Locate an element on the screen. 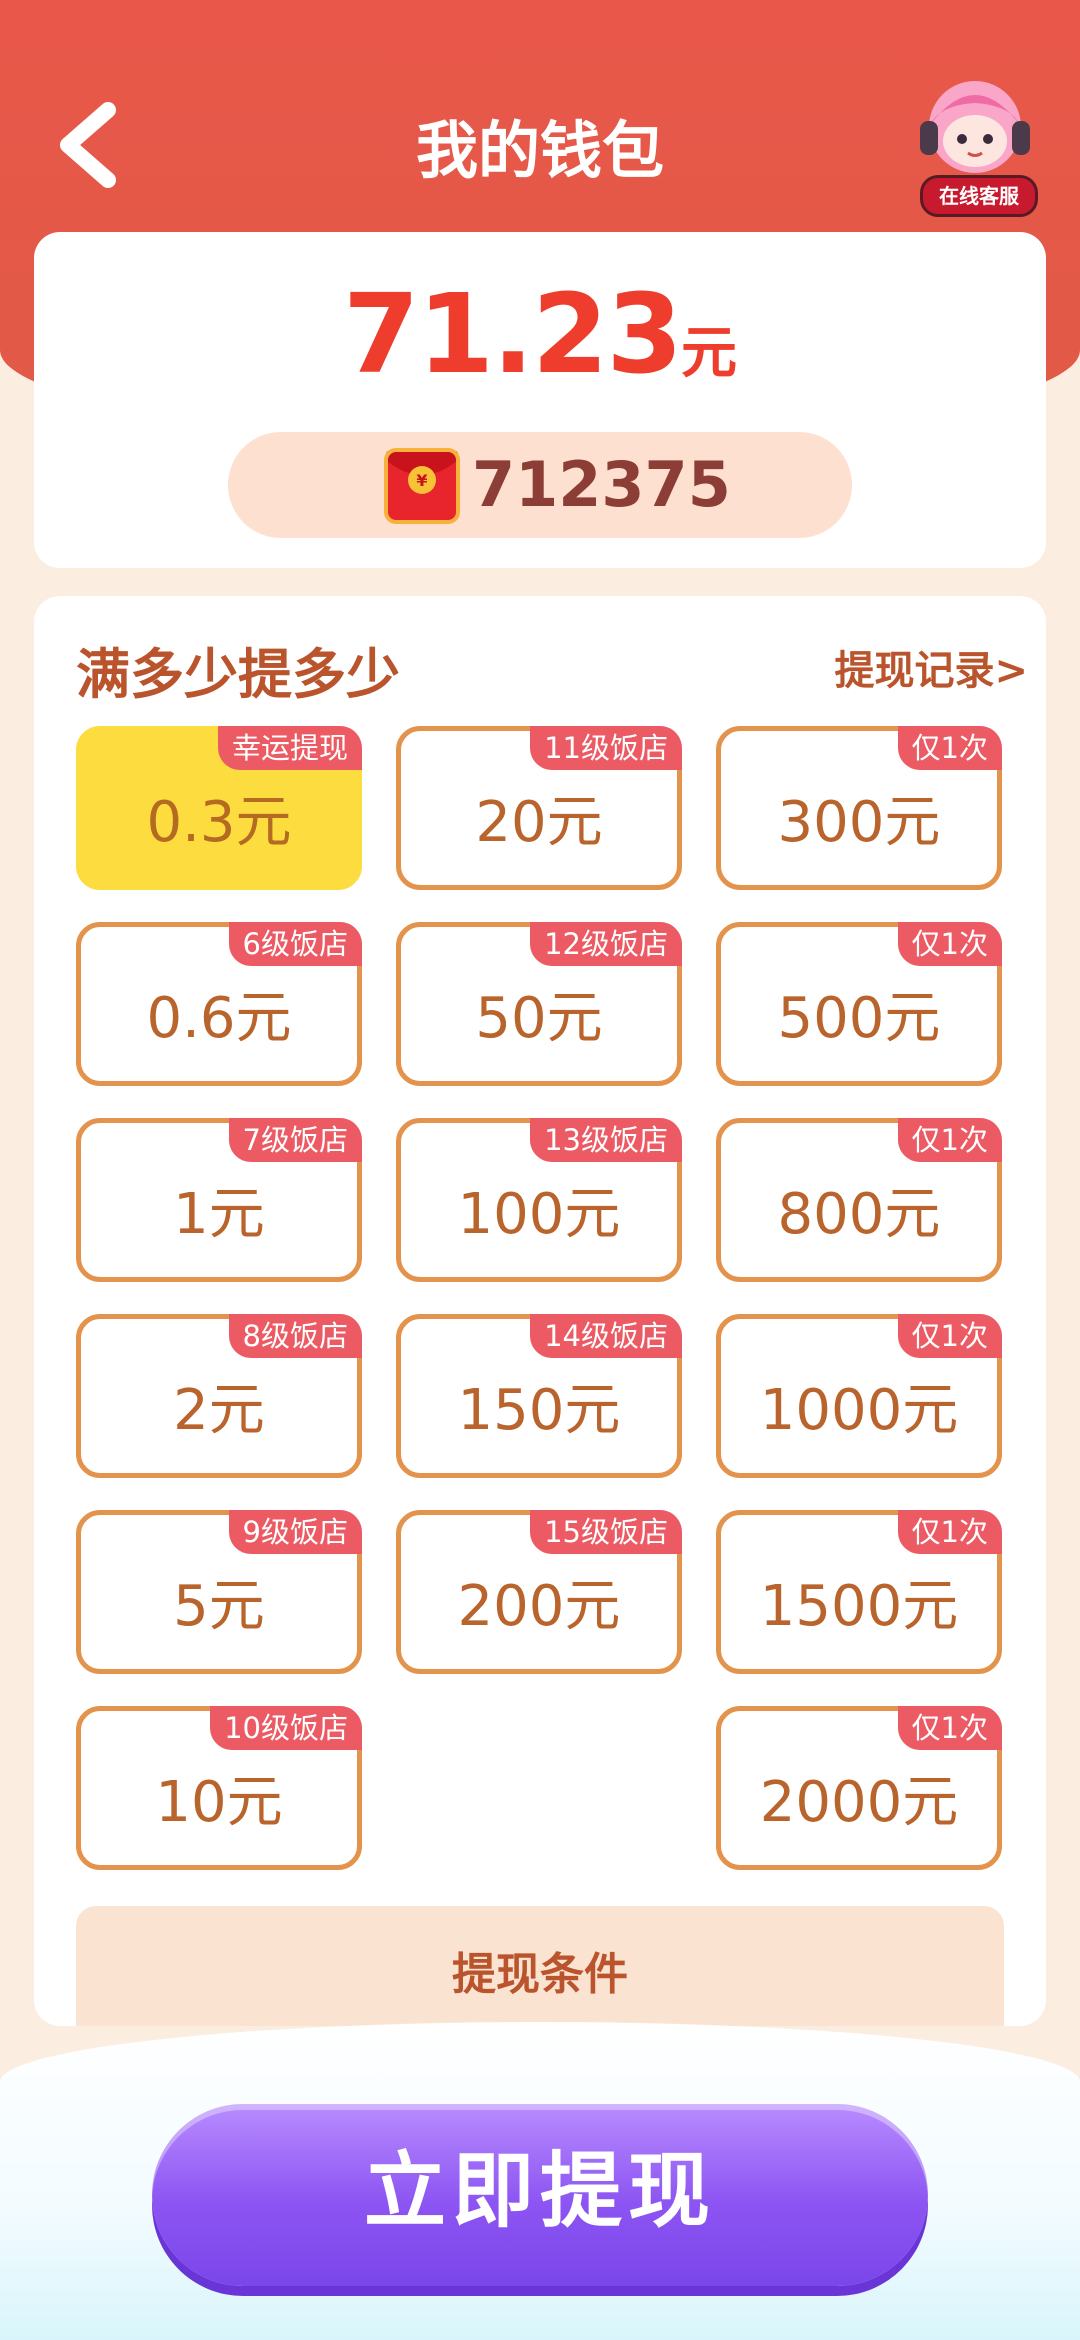 The height and width of the screenshot is (2340, 1080). withdraw-option-tile: 11级饭店 20元 is located at coordinates (539, 808).